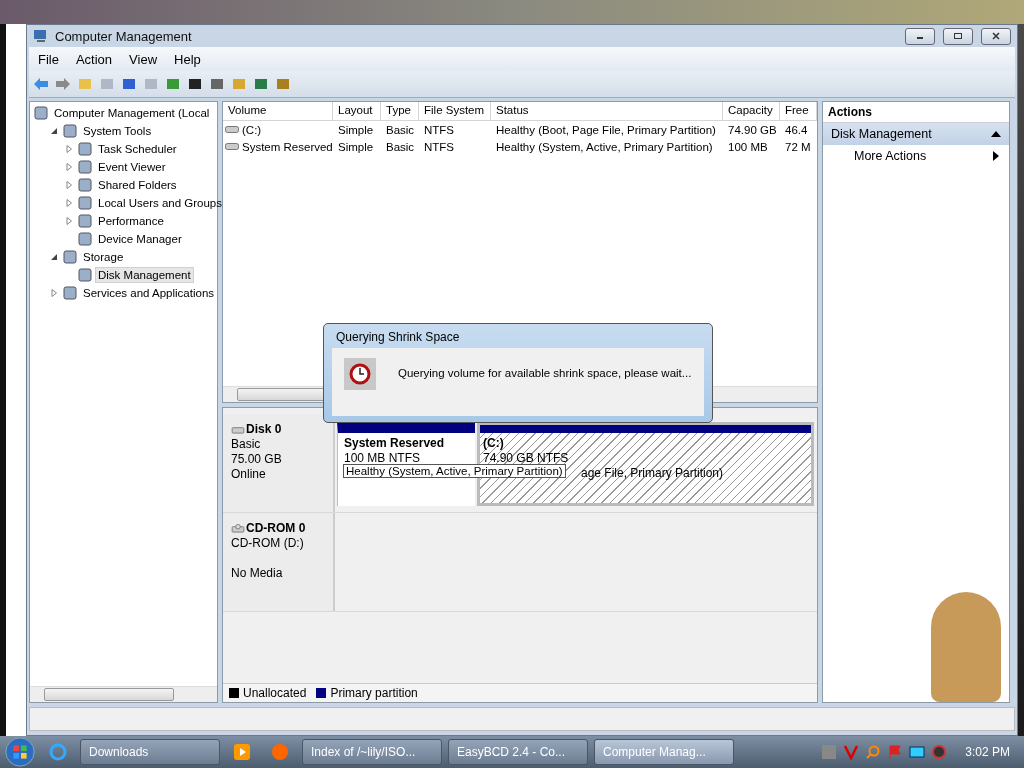 This screenshot has width=1024, height=768. I want to click on table-cell: (C:), so click(252, 129).